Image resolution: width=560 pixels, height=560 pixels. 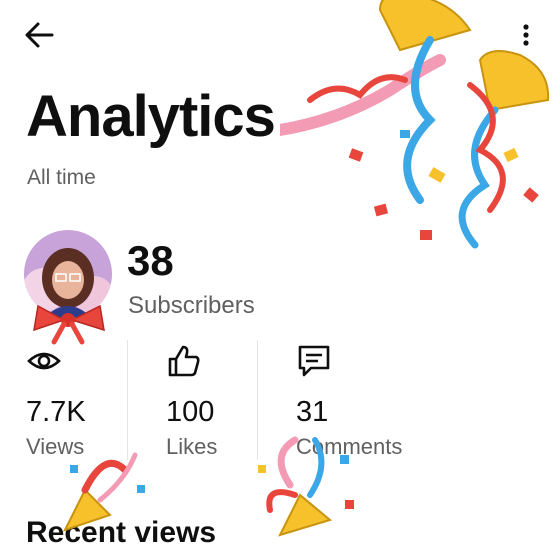 I want to click on likes-value: 100, so click(x=190, y=412).